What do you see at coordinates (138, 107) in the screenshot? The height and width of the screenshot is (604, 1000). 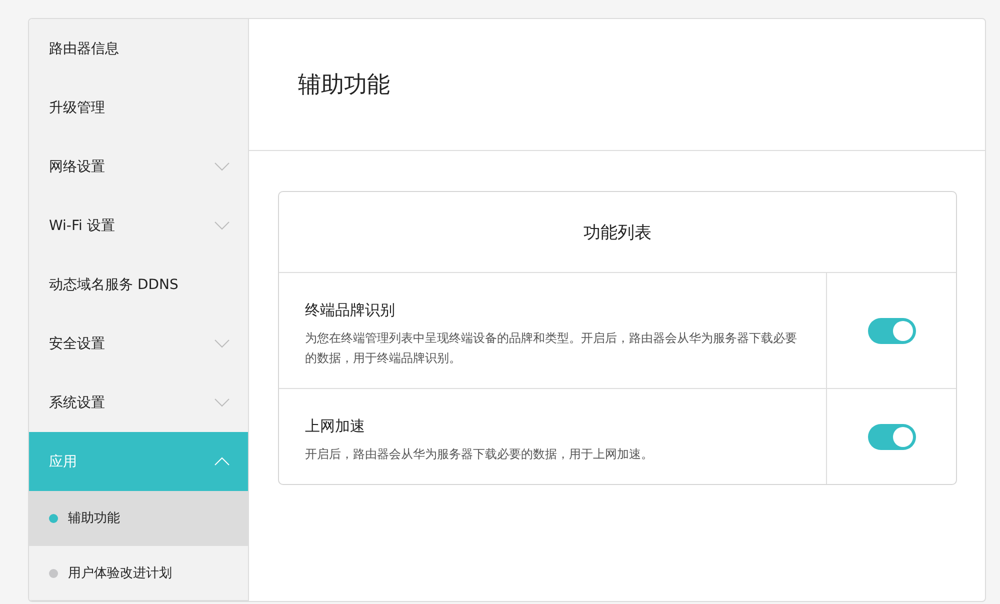 I see `nav-item: 升级管理` at bounding box center [138, 107].